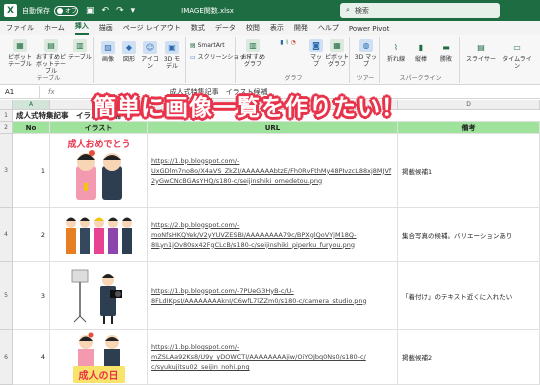 The height and width of the screenshot is (385, 540). I want to click on cell-no-2: 2, so click(31, 235).